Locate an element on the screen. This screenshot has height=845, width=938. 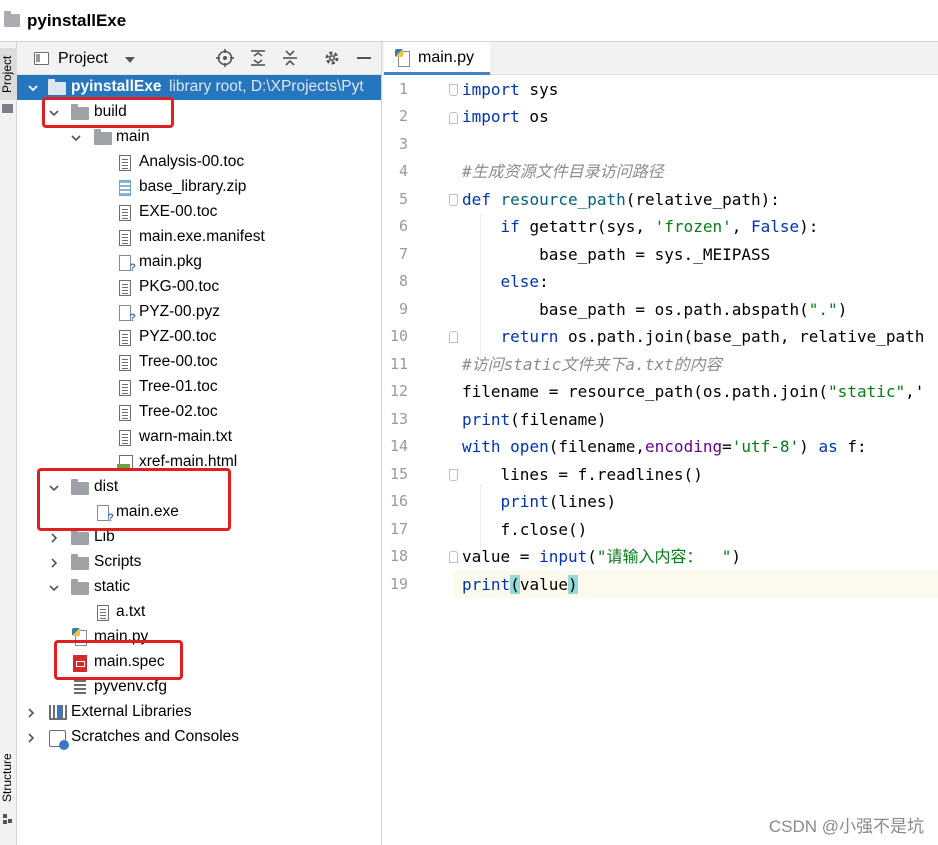
code-line: import os is located at coordinates (505, 116).